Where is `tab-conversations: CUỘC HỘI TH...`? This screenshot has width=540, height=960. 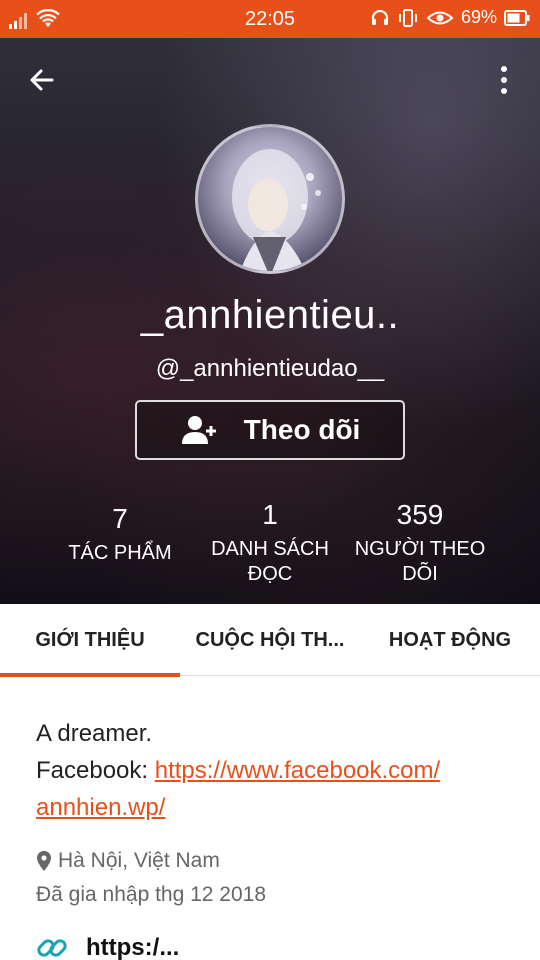
tab-conversations: CUỘC HỘI TH... is located at coordinates (270, 640).